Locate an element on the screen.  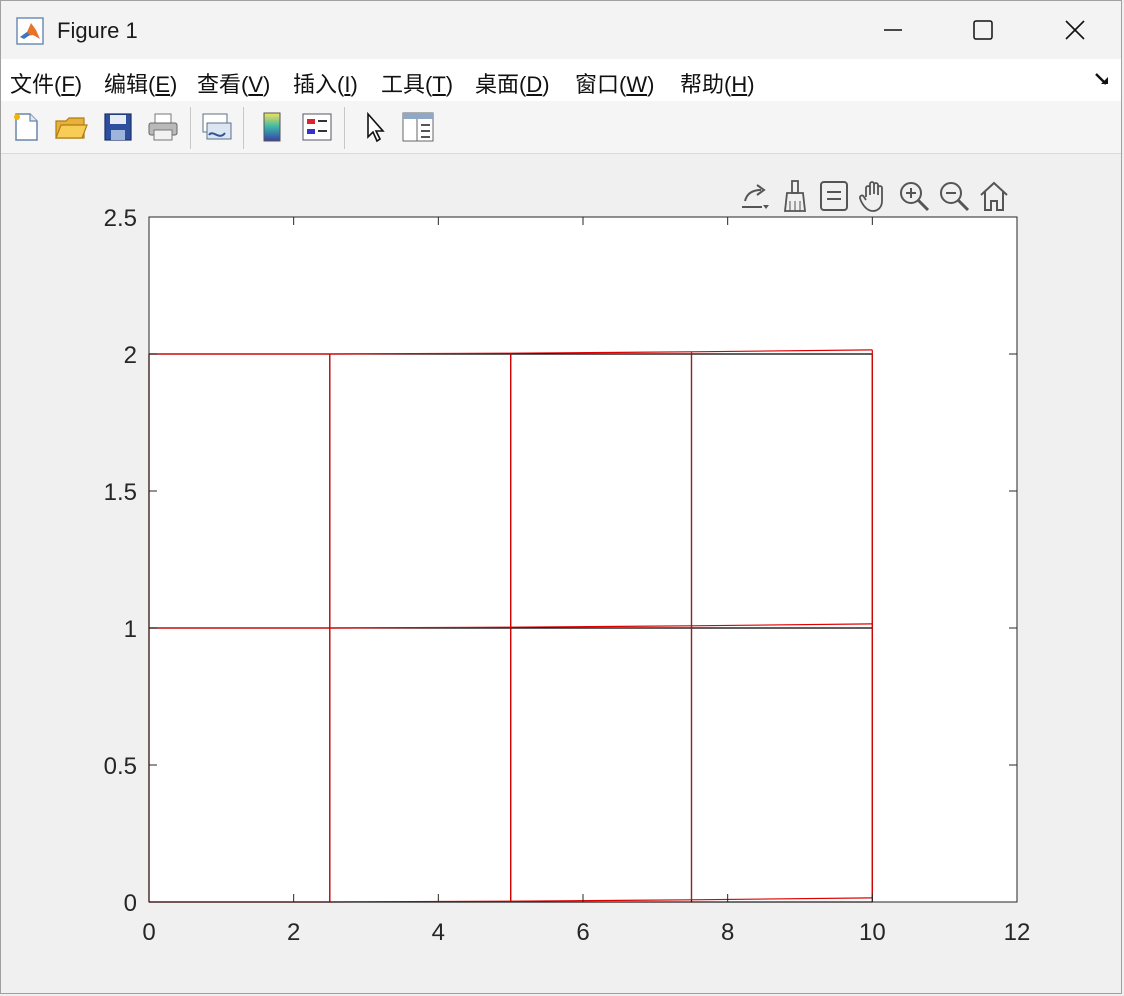
x-tick-label: 2 is located at coordinates (293, 932).